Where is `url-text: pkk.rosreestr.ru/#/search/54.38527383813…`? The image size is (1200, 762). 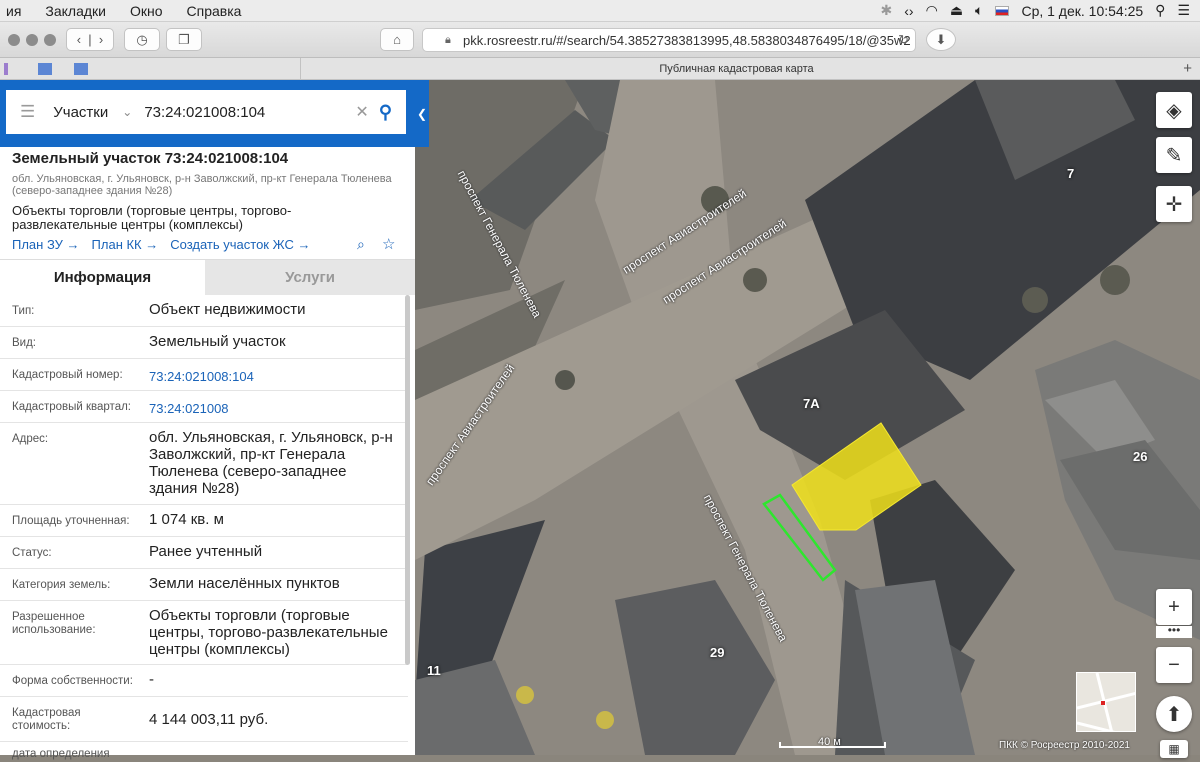
url-text: pkk.rosreestr.ru/#/search/54.38527383813… is located at coordinates (687, 40).